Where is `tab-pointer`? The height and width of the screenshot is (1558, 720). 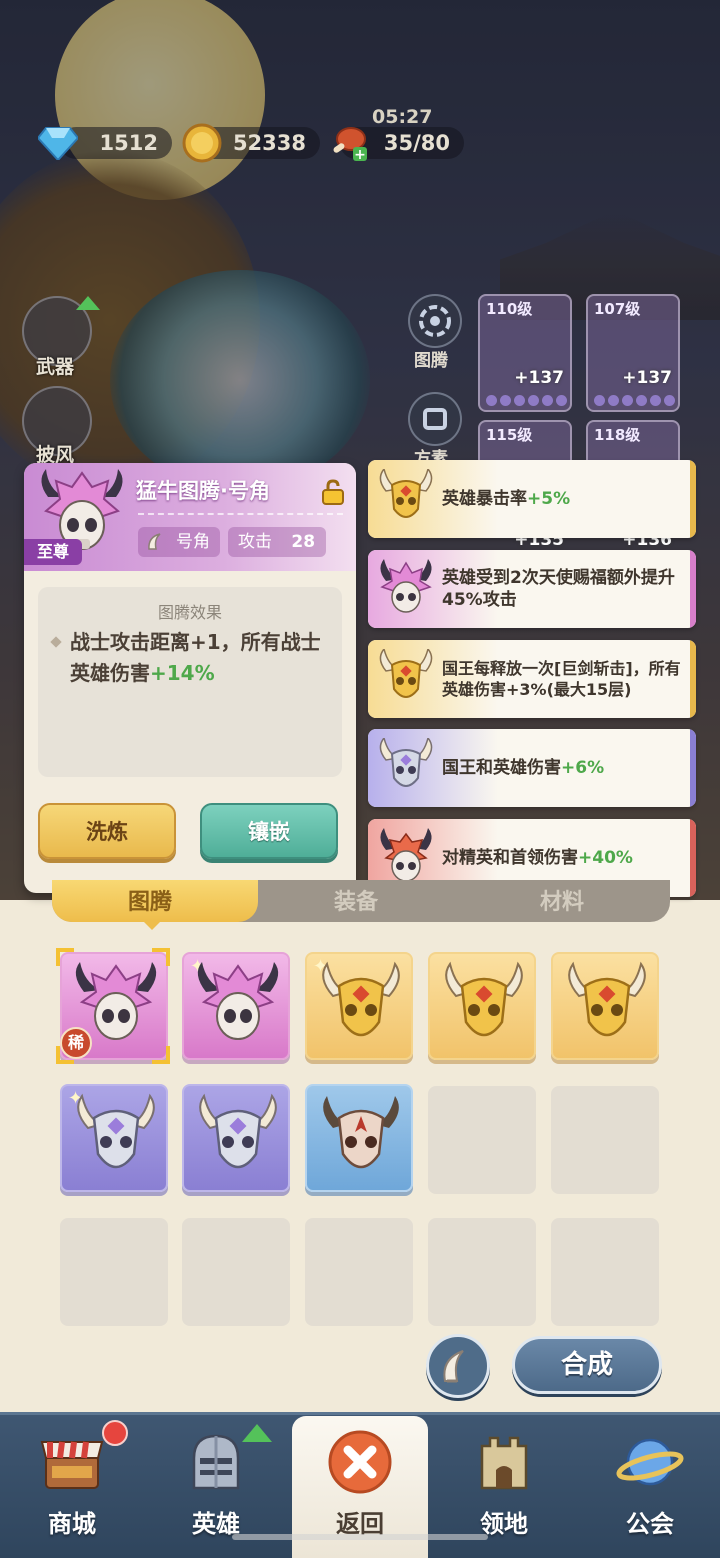 tab-pointer is located at coordinates (152, 925).